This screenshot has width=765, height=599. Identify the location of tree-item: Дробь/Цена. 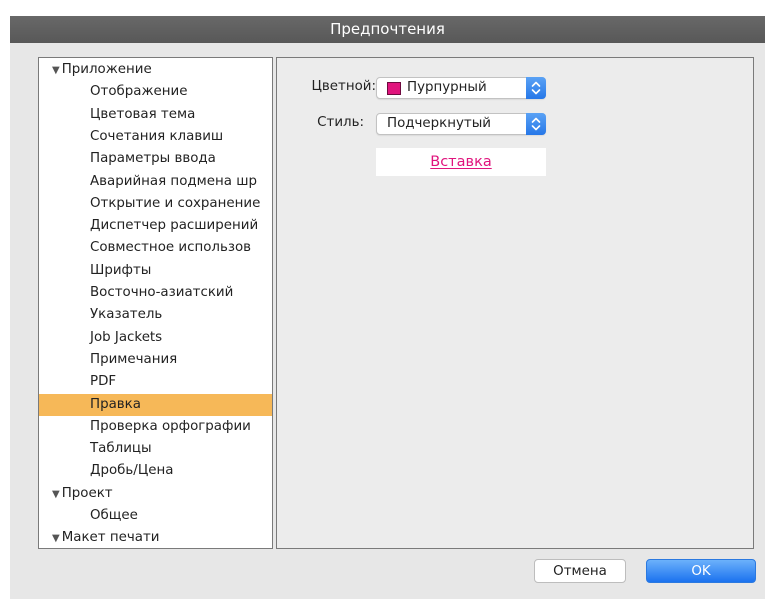
(155, 471).